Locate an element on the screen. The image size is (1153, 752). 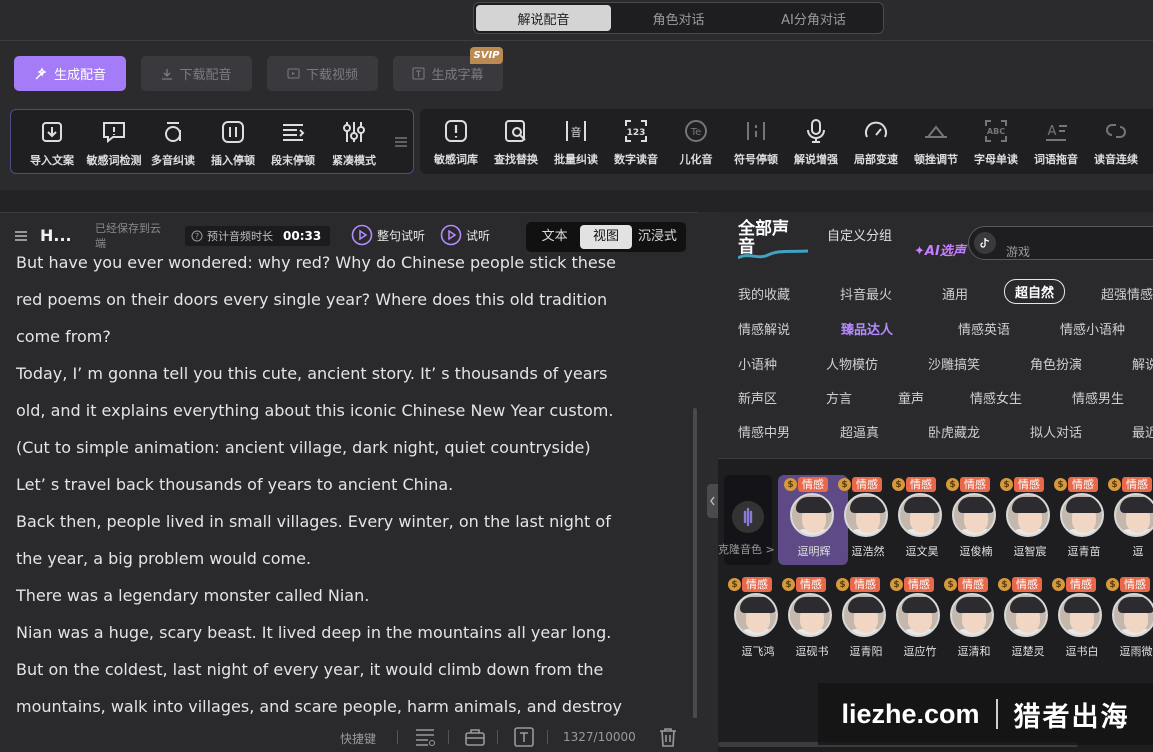
tool-word-drag: A 词语拖音 is located at coordinates (1056, 142).